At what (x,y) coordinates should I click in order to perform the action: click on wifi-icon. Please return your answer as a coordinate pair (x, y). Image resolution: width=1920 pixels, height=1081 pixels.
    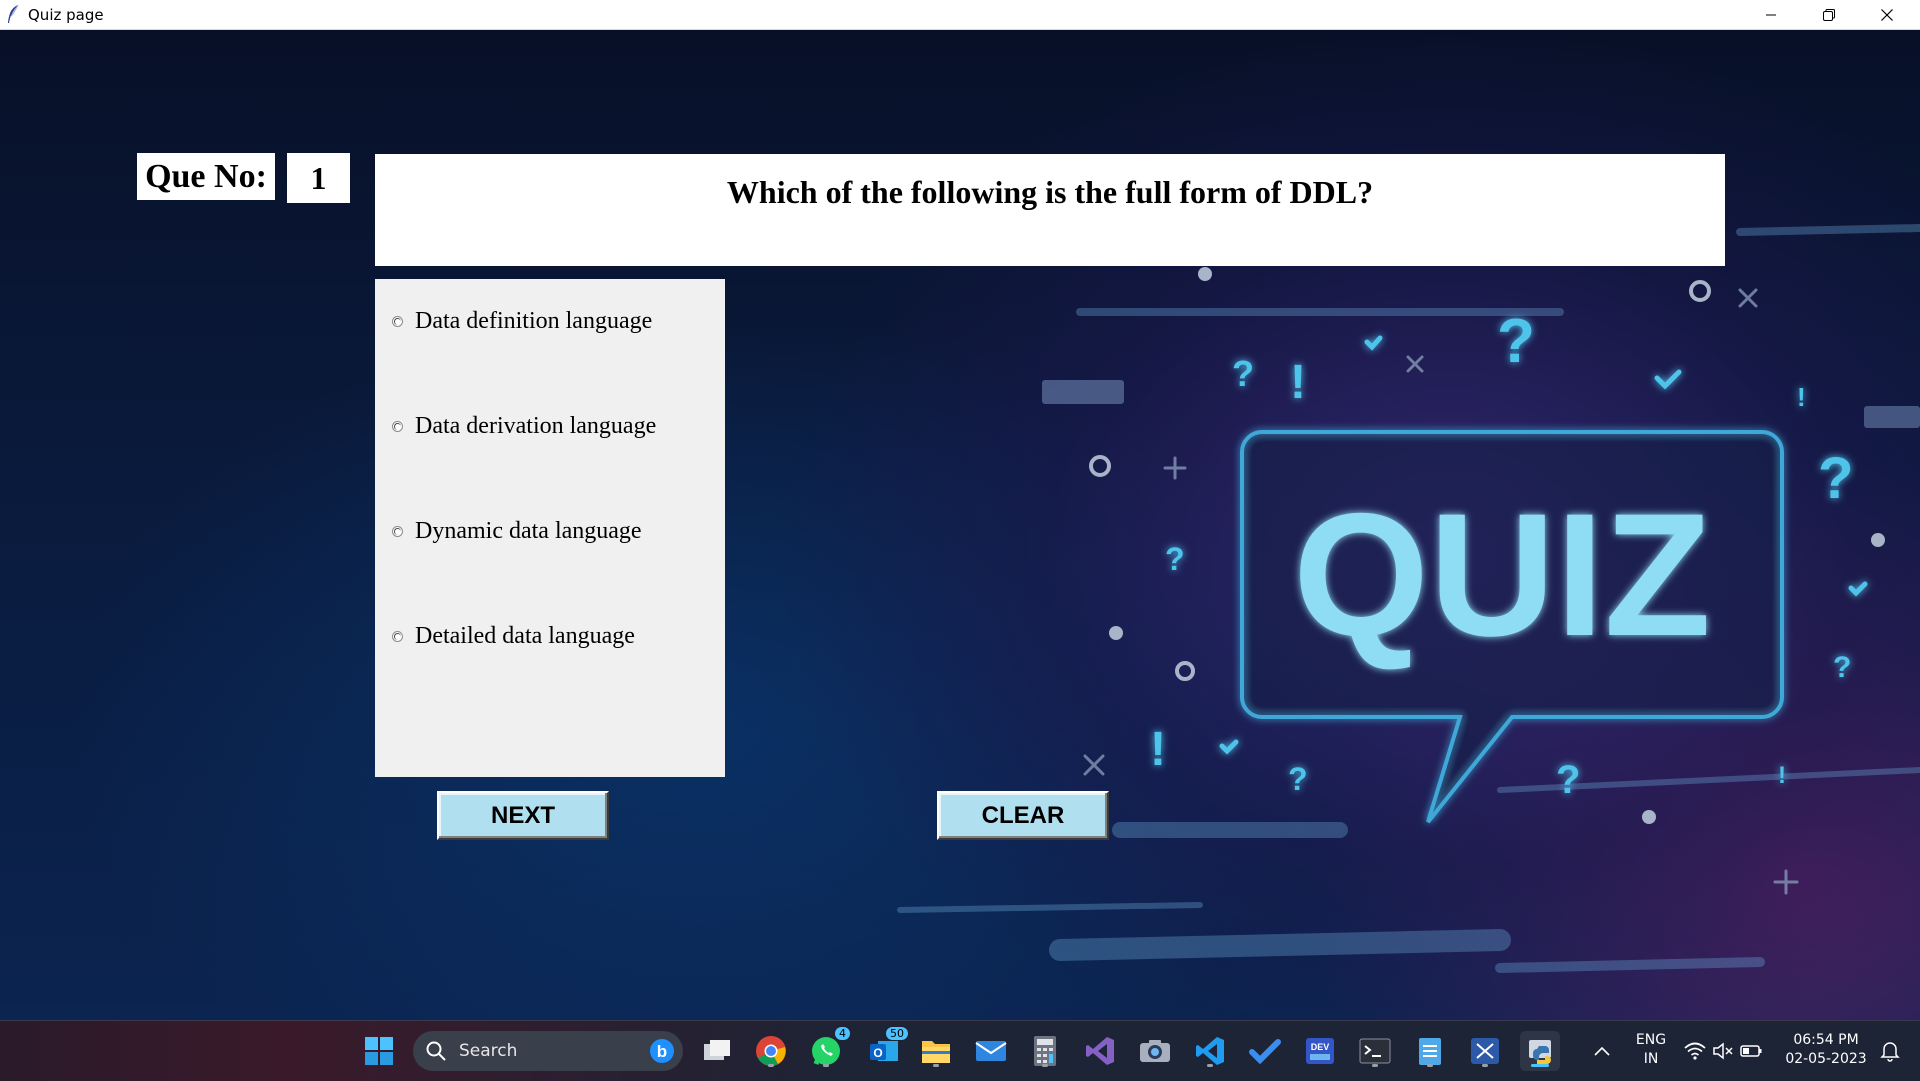
    Looking at the image, I should click on (1695, 1051).